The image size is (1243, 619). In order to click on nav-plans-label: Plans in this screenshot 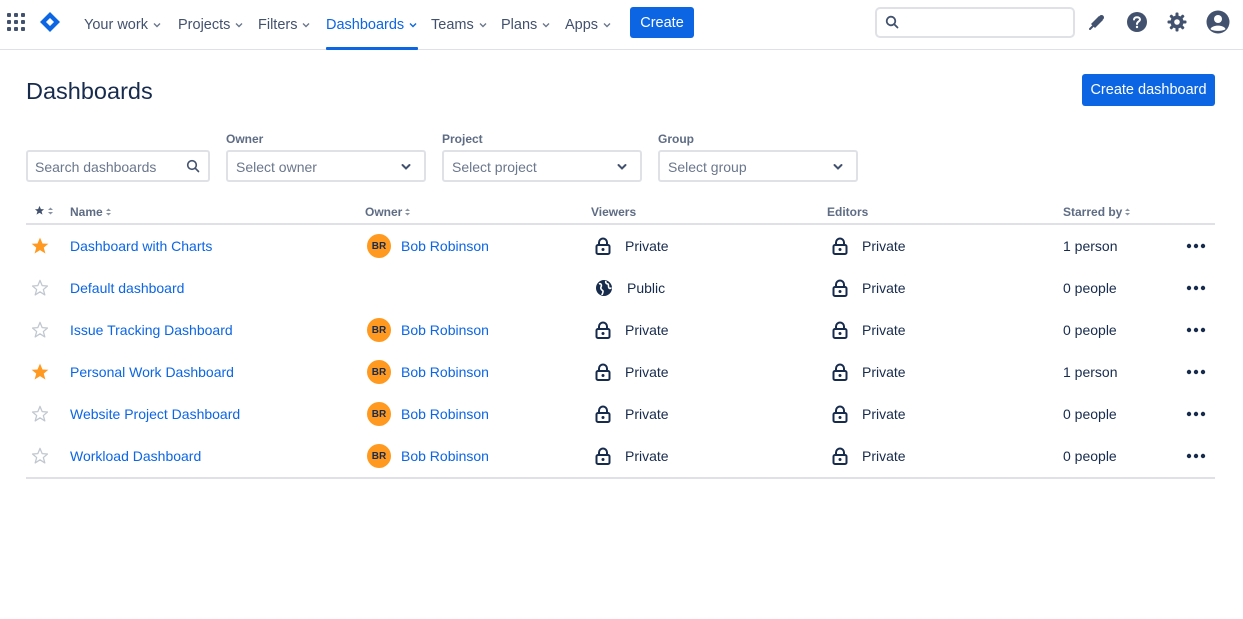, I will do `click(519, 25)`.